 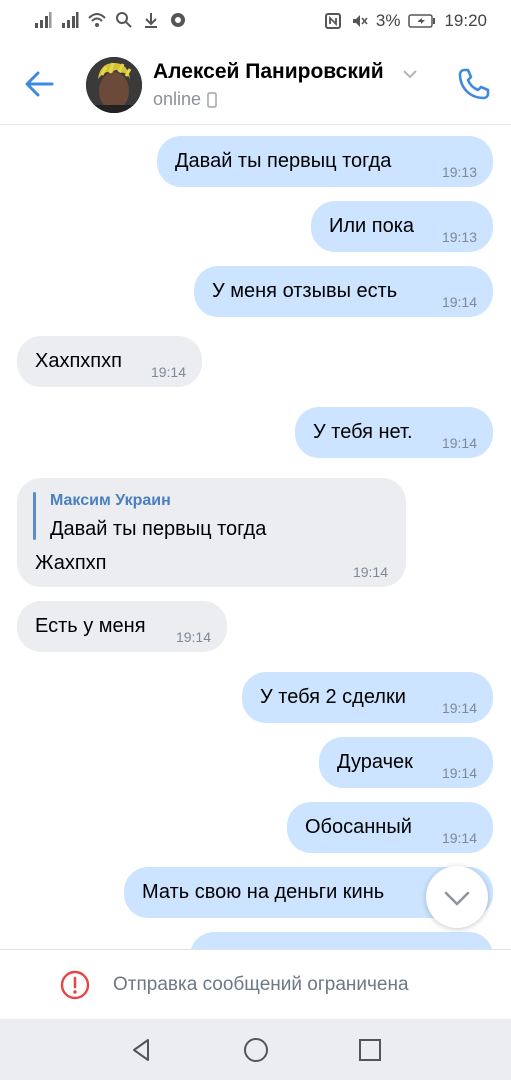 I want to click on message-text: Обосанный, so click(x=358, y=827).